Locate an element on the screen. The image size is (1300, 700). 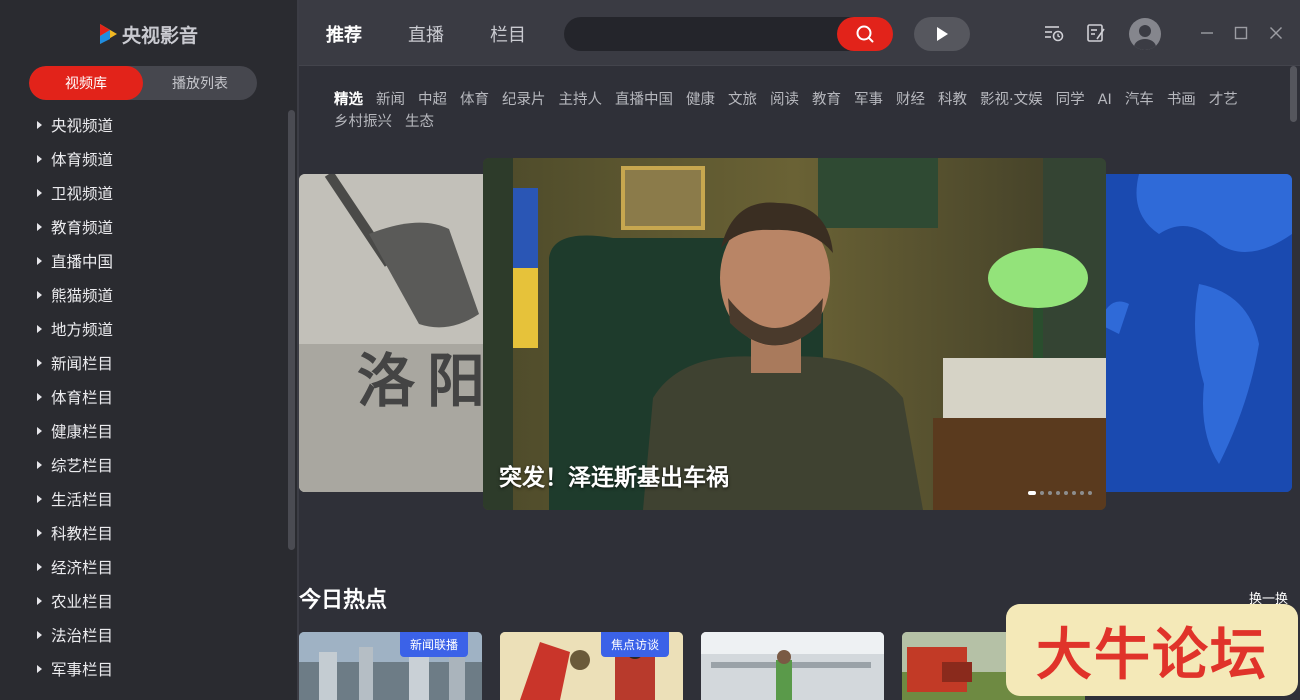
close-button is located at coordinates (1276, 33).